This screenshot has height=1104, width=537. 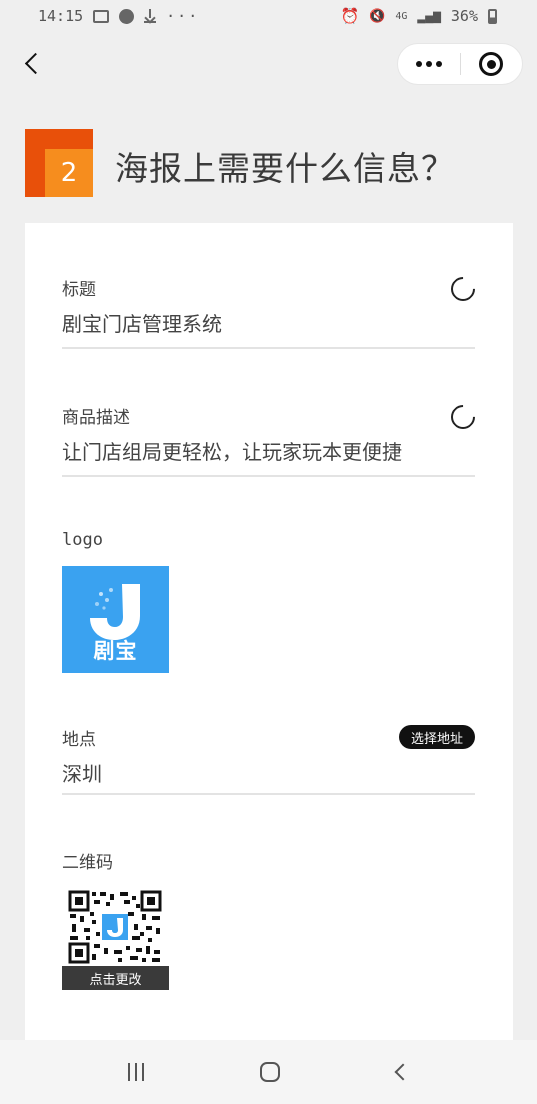 What do you see at coordinates (268, 16) in the screenshot?
I see `status-bar: 14:15 ··· ⏰ 🔇 4G ▂▄▆ 36%` at bounding box center [268, 16].